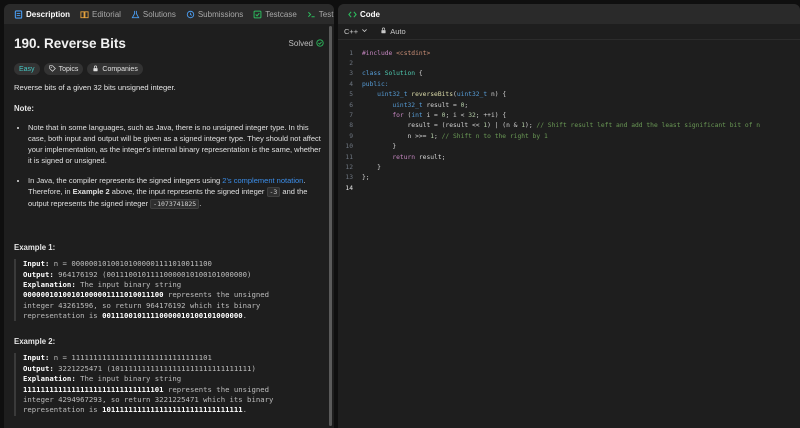 The width and height of the screenshot is (800, 428). I want to click on tab-label: Testcase, so click(281, 14).